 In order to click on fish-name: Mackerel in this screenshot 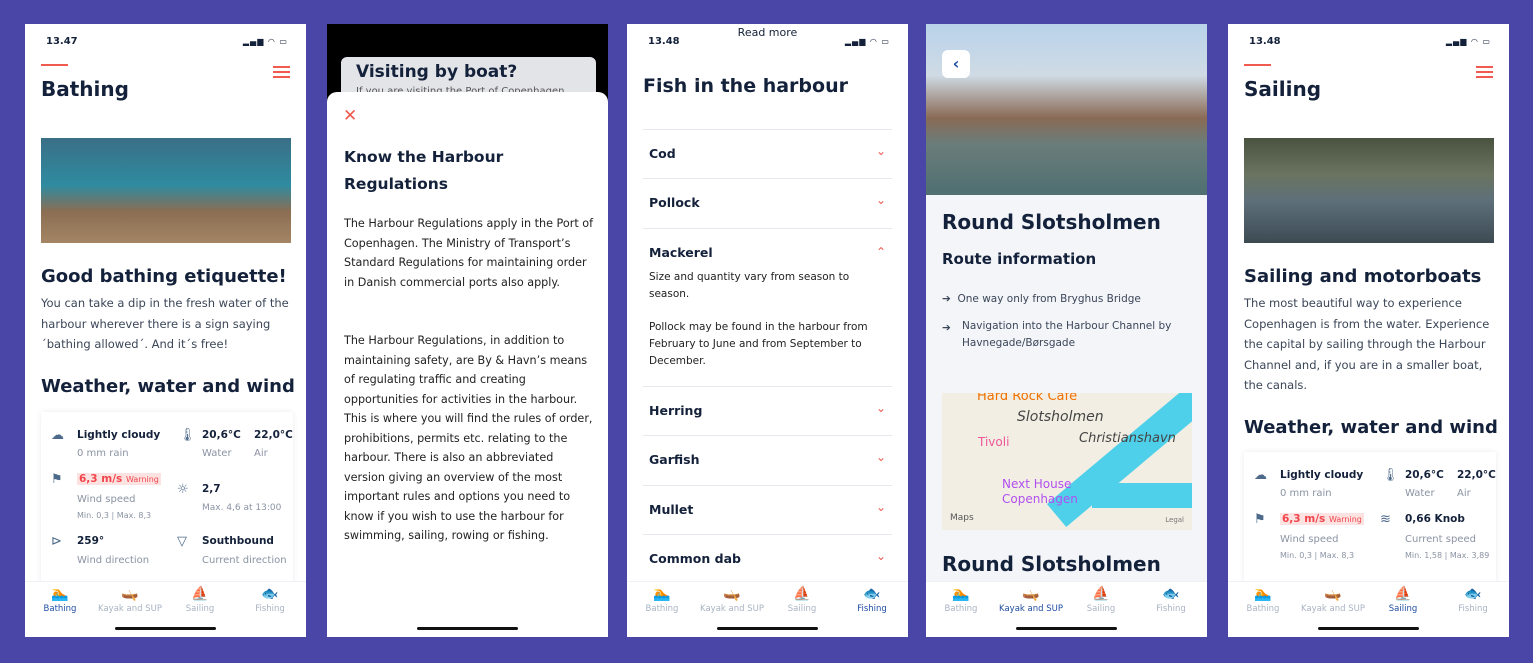, I will do `click(681, 252)`.